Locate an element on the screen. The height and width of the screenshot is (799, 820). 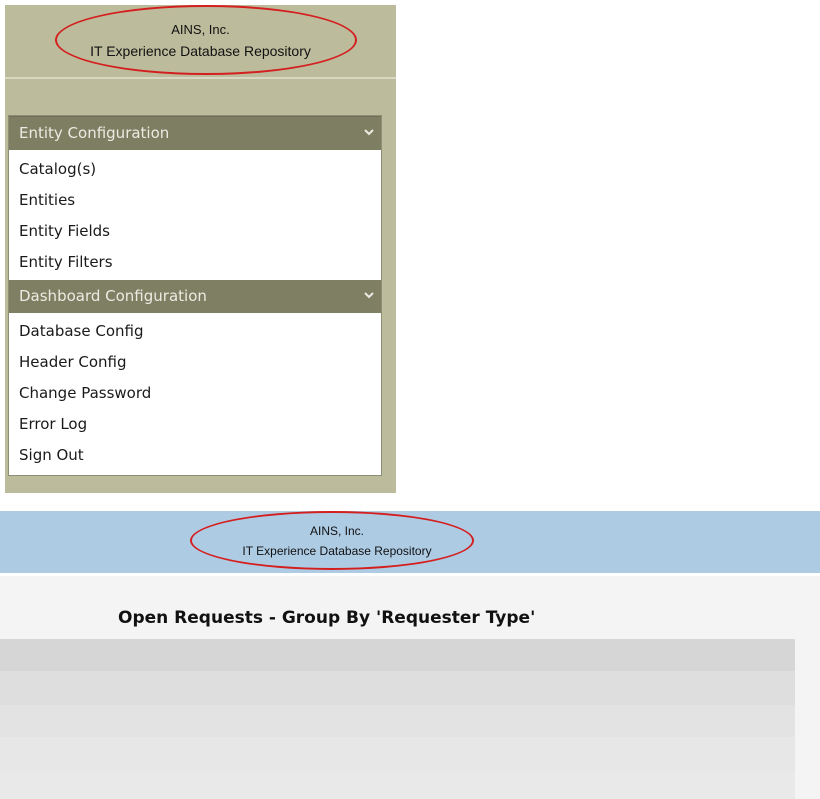
menu-item-entity-fields: Entity Fields is located at coordinates (64, 231).